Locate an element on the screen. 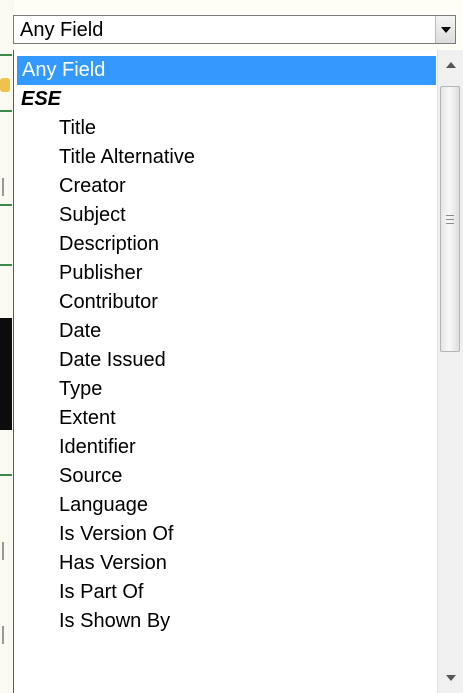  dropdown-option: Publisher is located at coordinates (226, 273).